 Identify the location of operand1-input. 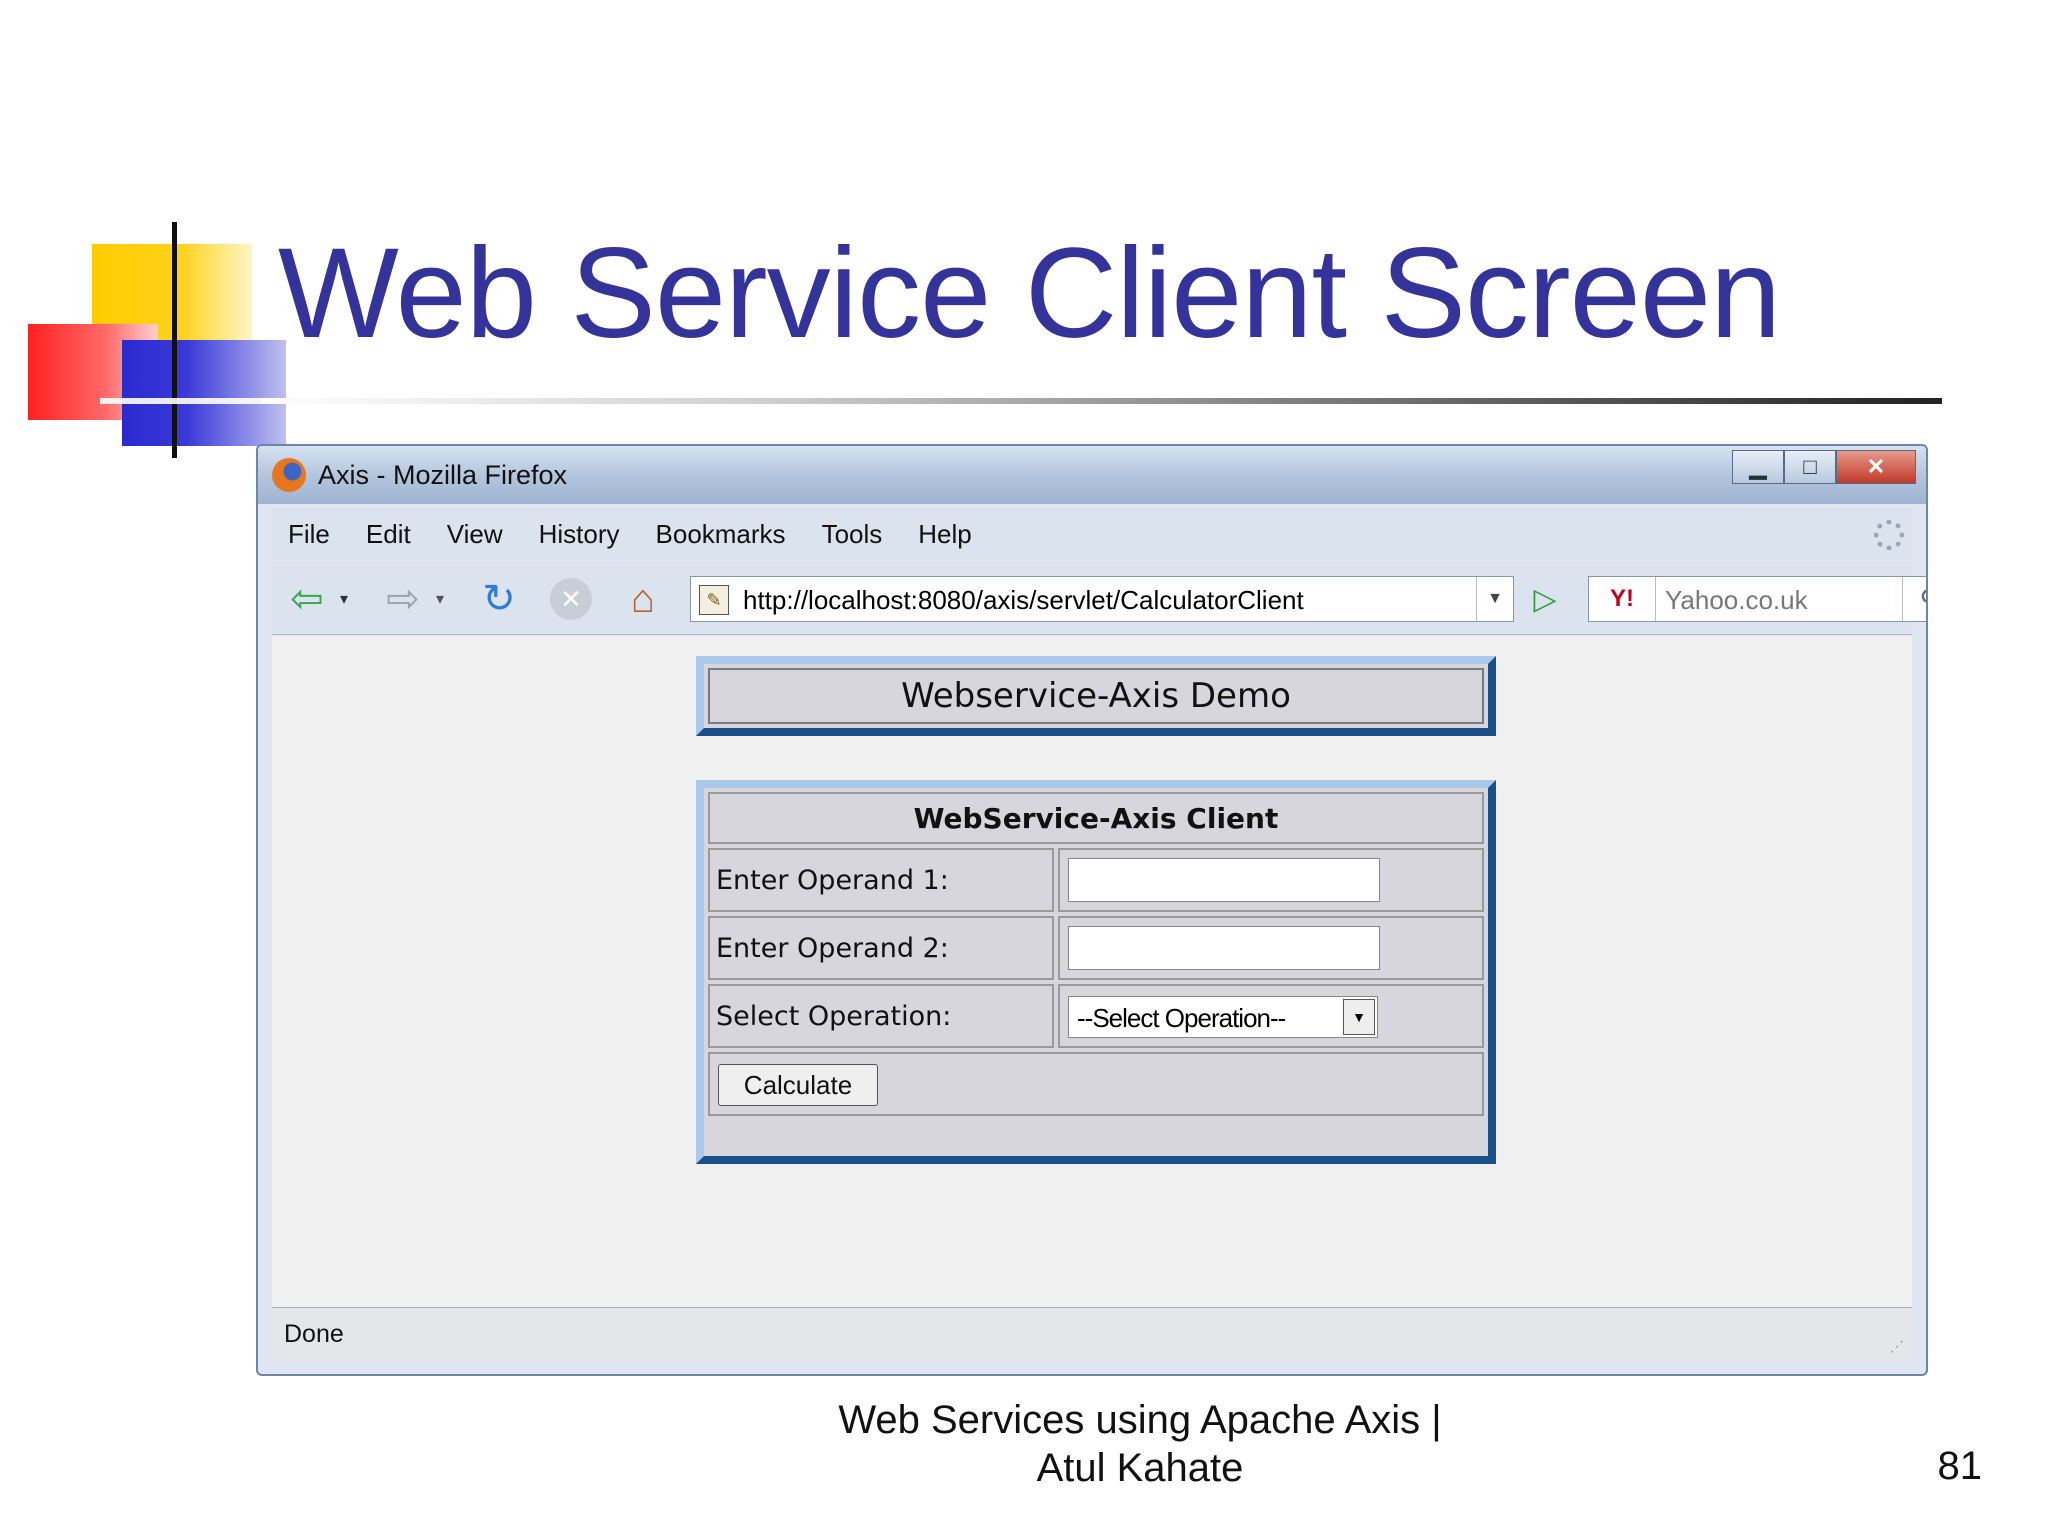
(1224, 880).